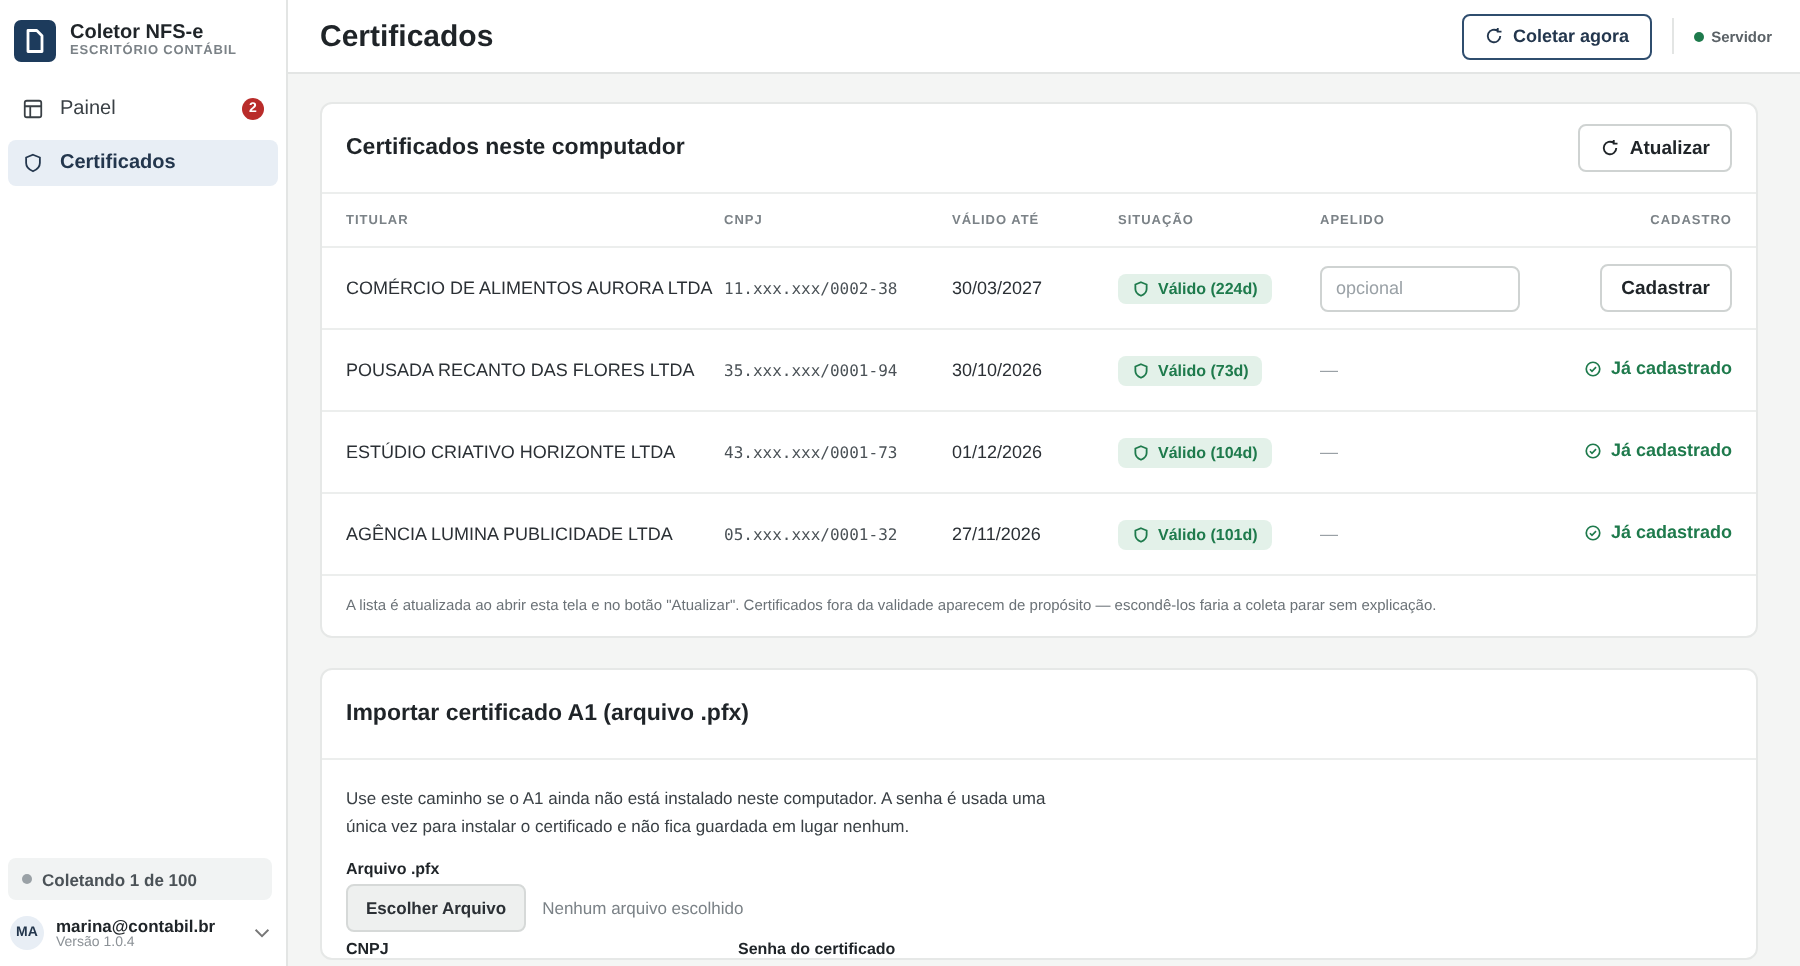 The width and height of the screenshot is (1800, 966). Describe the element at coordinates (998, 288) in the screenshot. I see `table-cell-text: 30/03/2027` at that location.